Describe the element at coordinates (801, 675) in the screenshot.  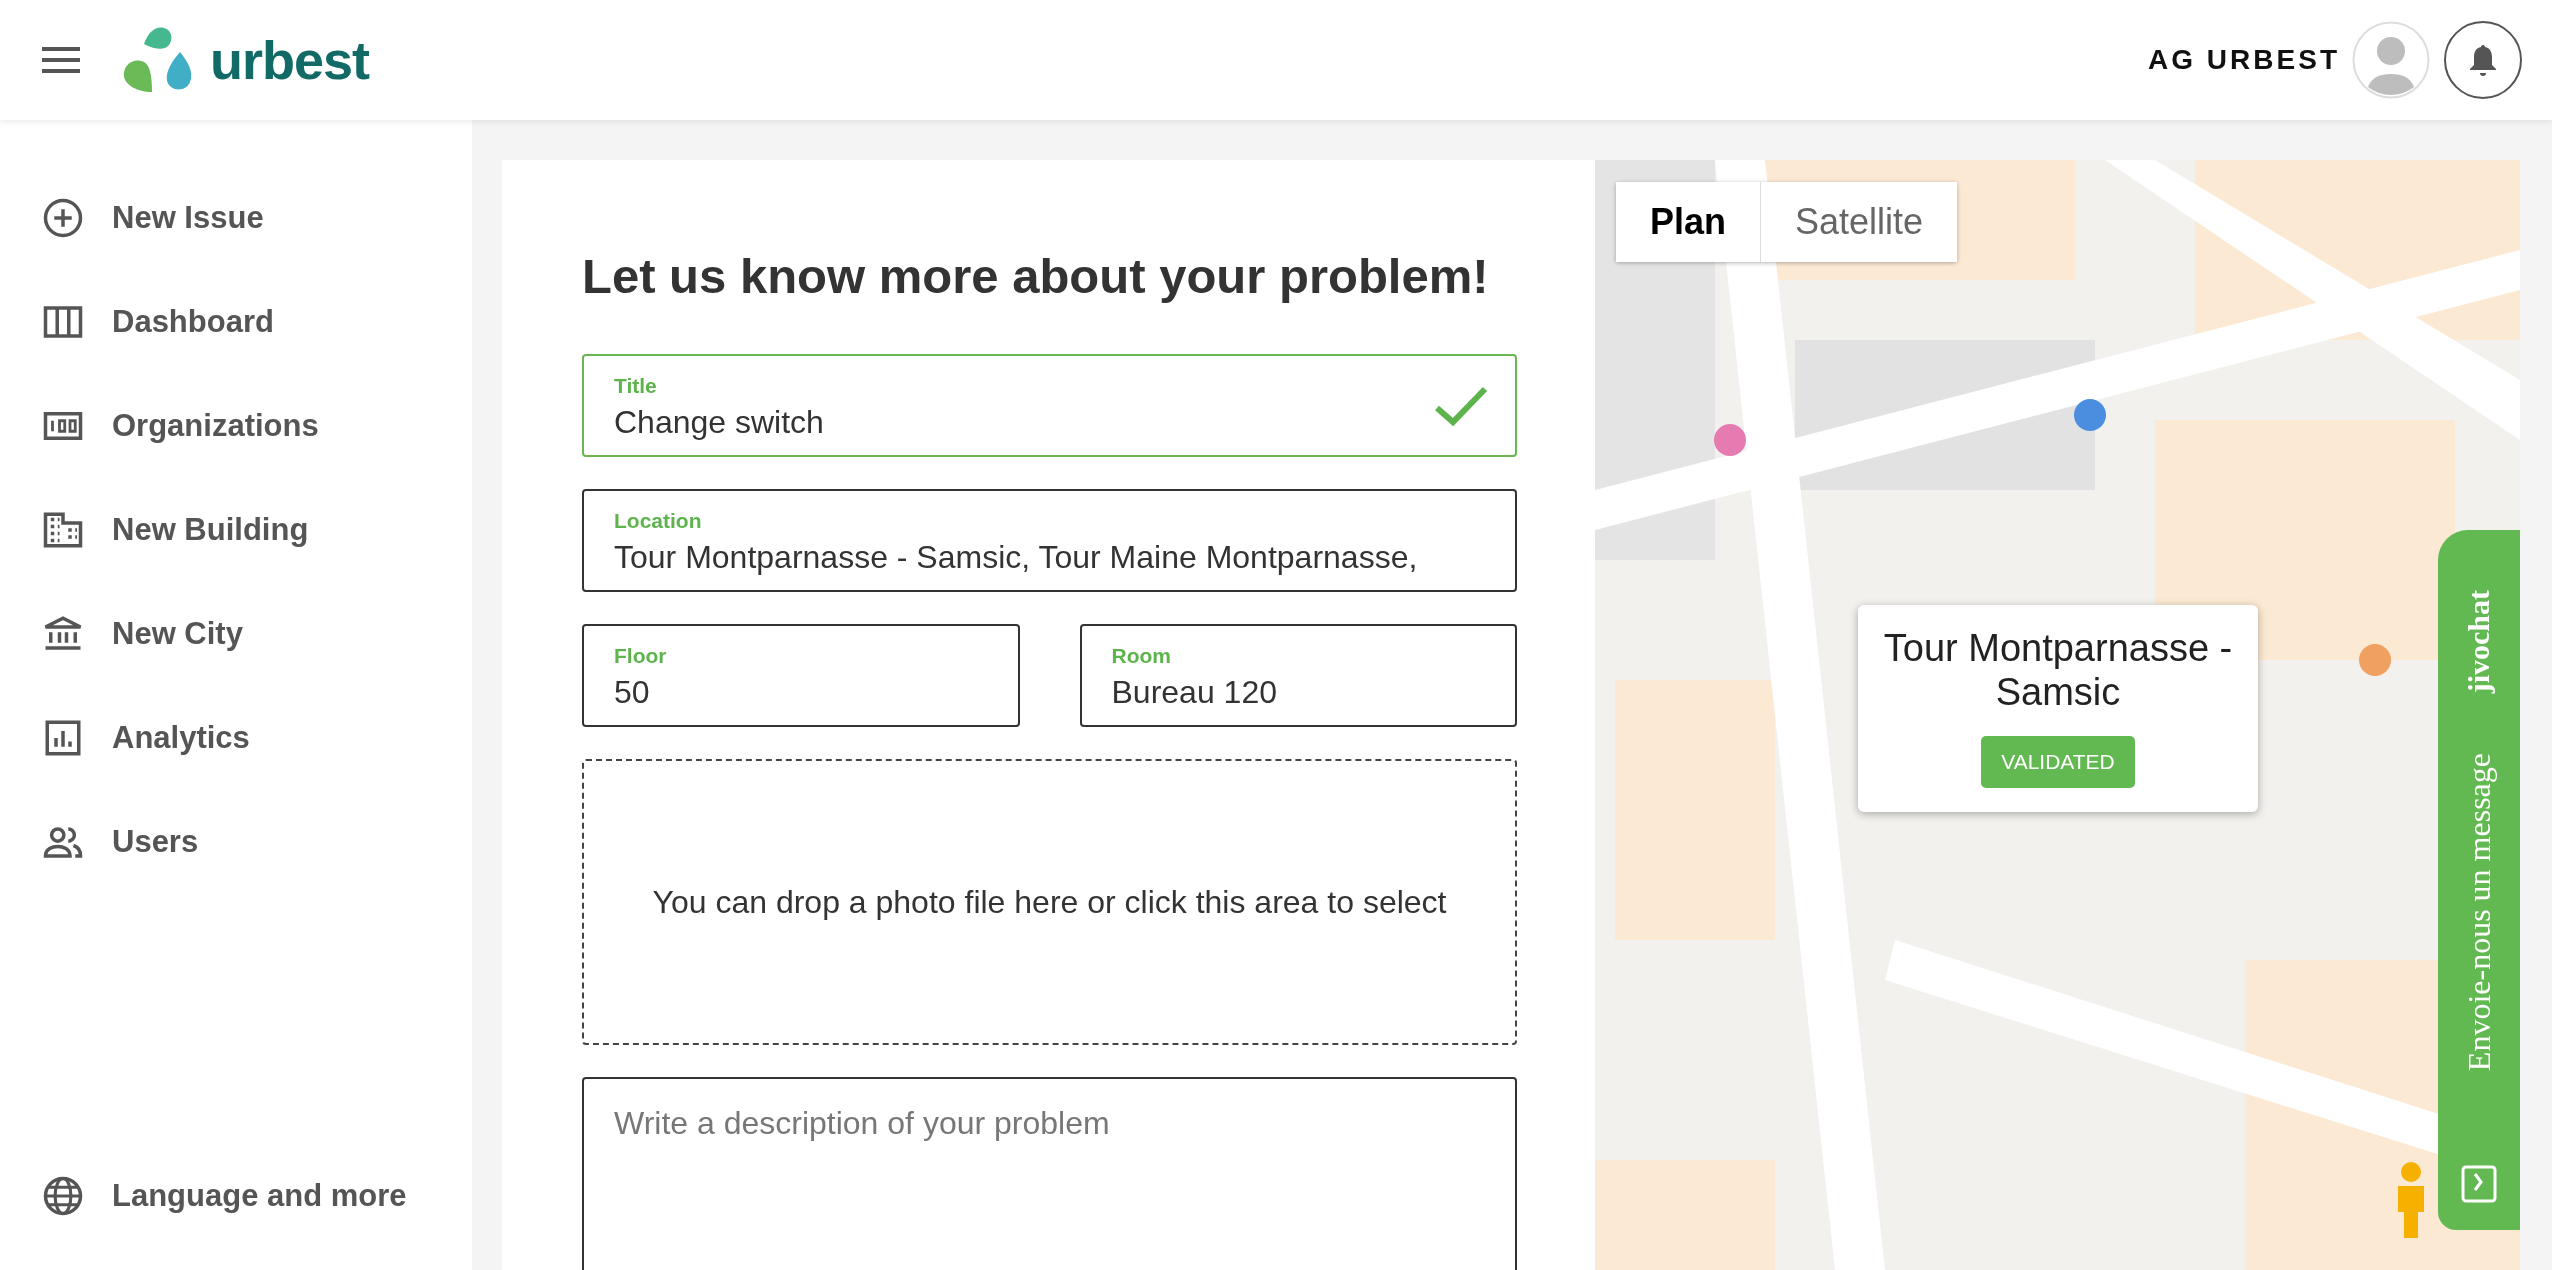
I see `text-field: Floor 50` at that location.